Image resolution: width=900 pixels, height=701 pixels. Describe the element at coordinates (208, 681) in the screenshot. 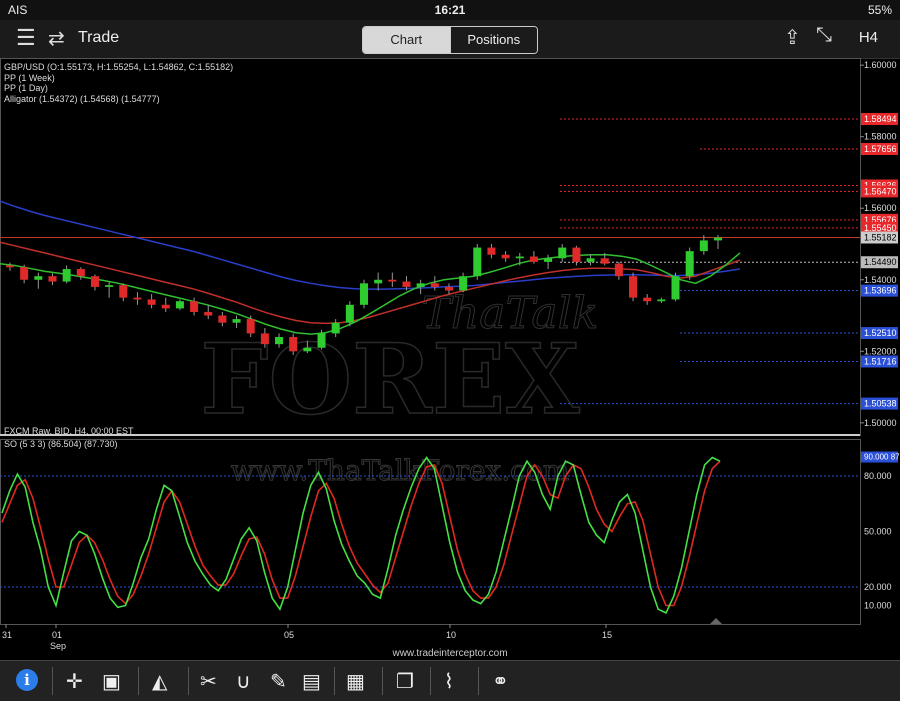

I see `tools-icon: ✂` at that location.